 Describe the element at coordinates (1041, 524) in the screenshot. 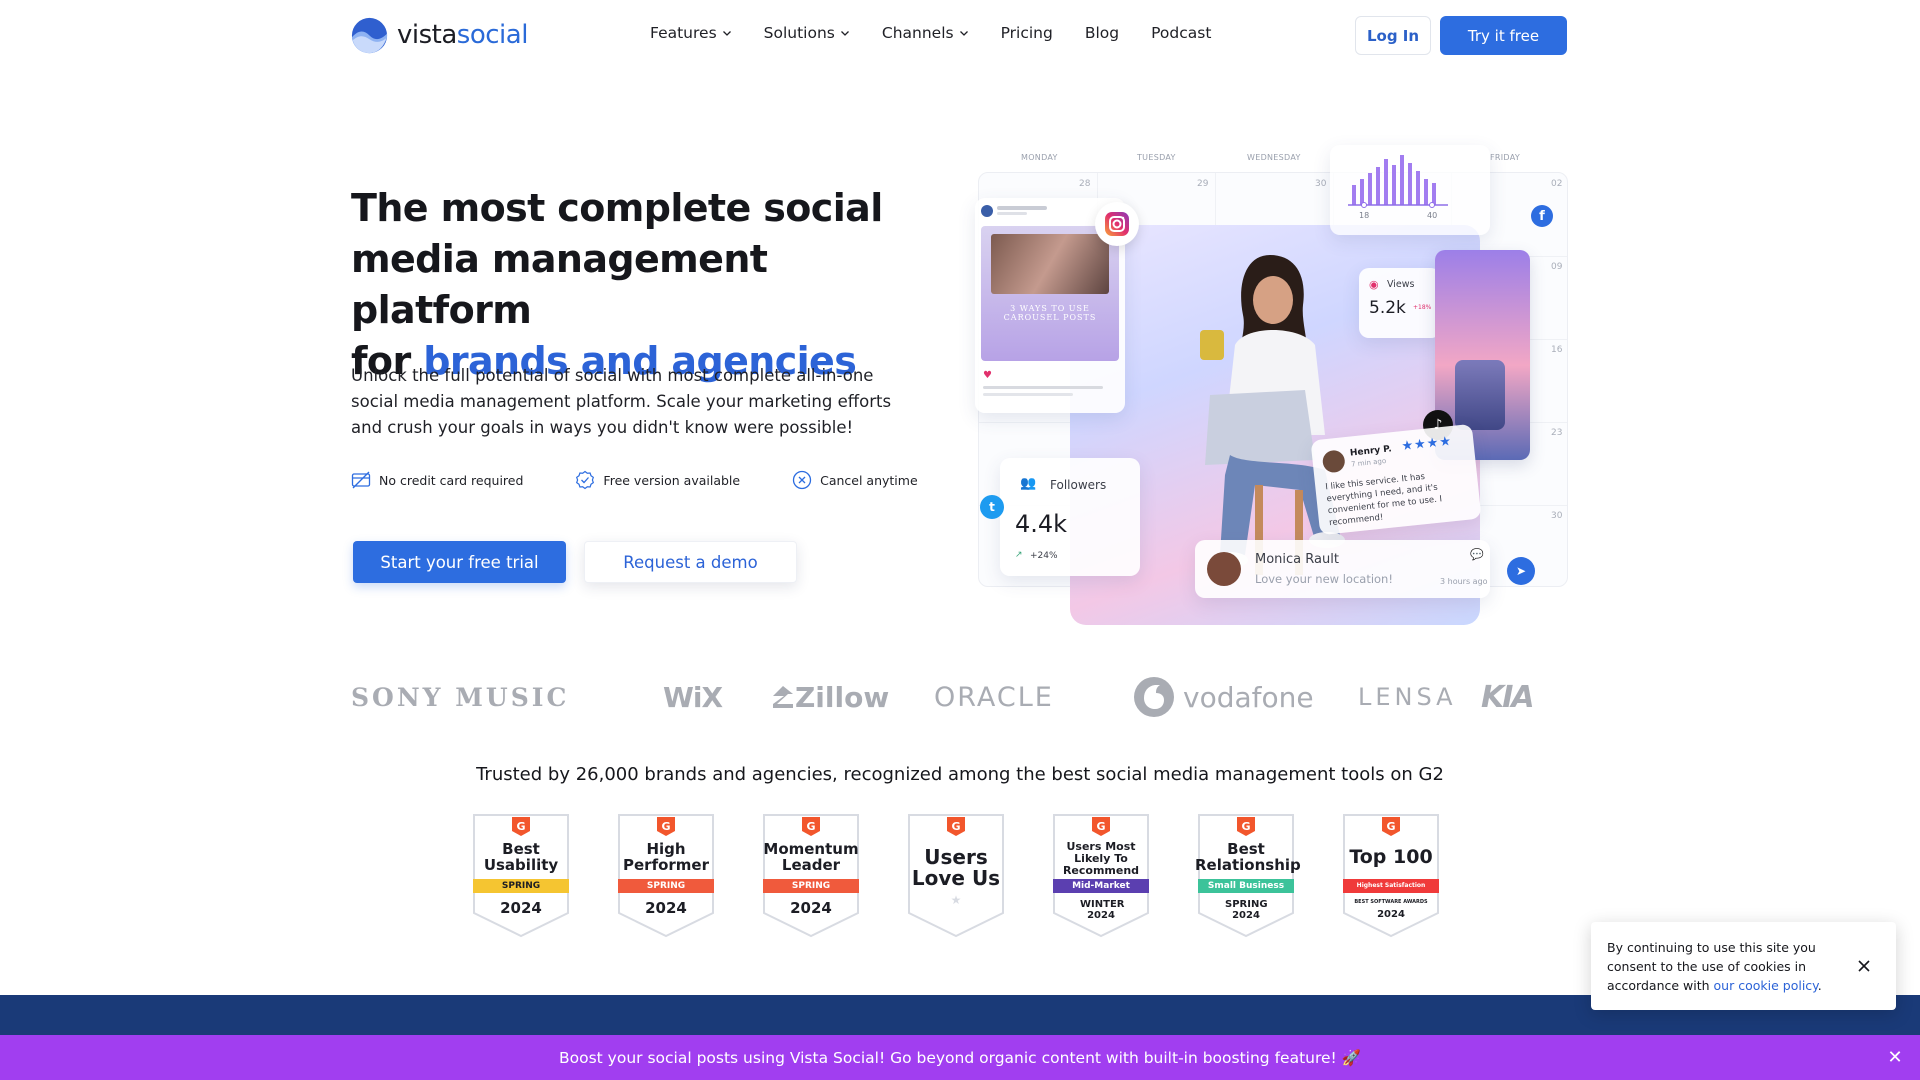

I see `followers-value: 4.4k` at that location.